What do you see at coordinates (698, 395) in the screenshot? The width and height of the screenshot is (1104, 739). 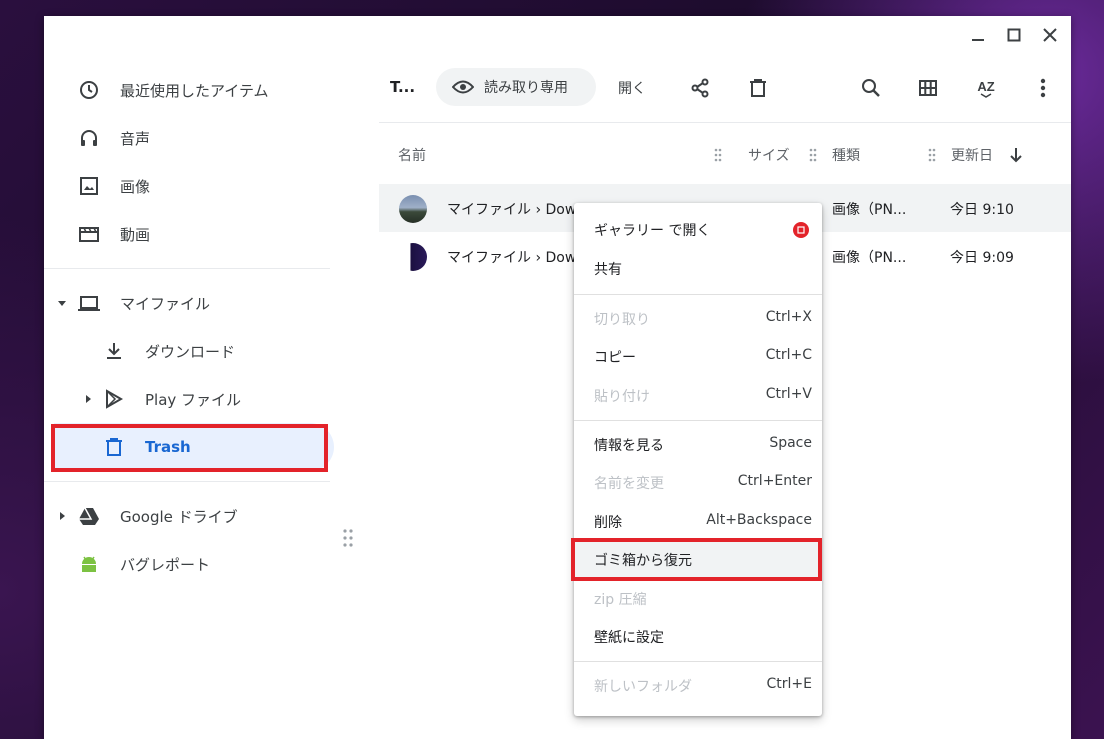 I see `menu-item-paste: 貼り付け Ctrl+V` at bounding box center [698, 395].